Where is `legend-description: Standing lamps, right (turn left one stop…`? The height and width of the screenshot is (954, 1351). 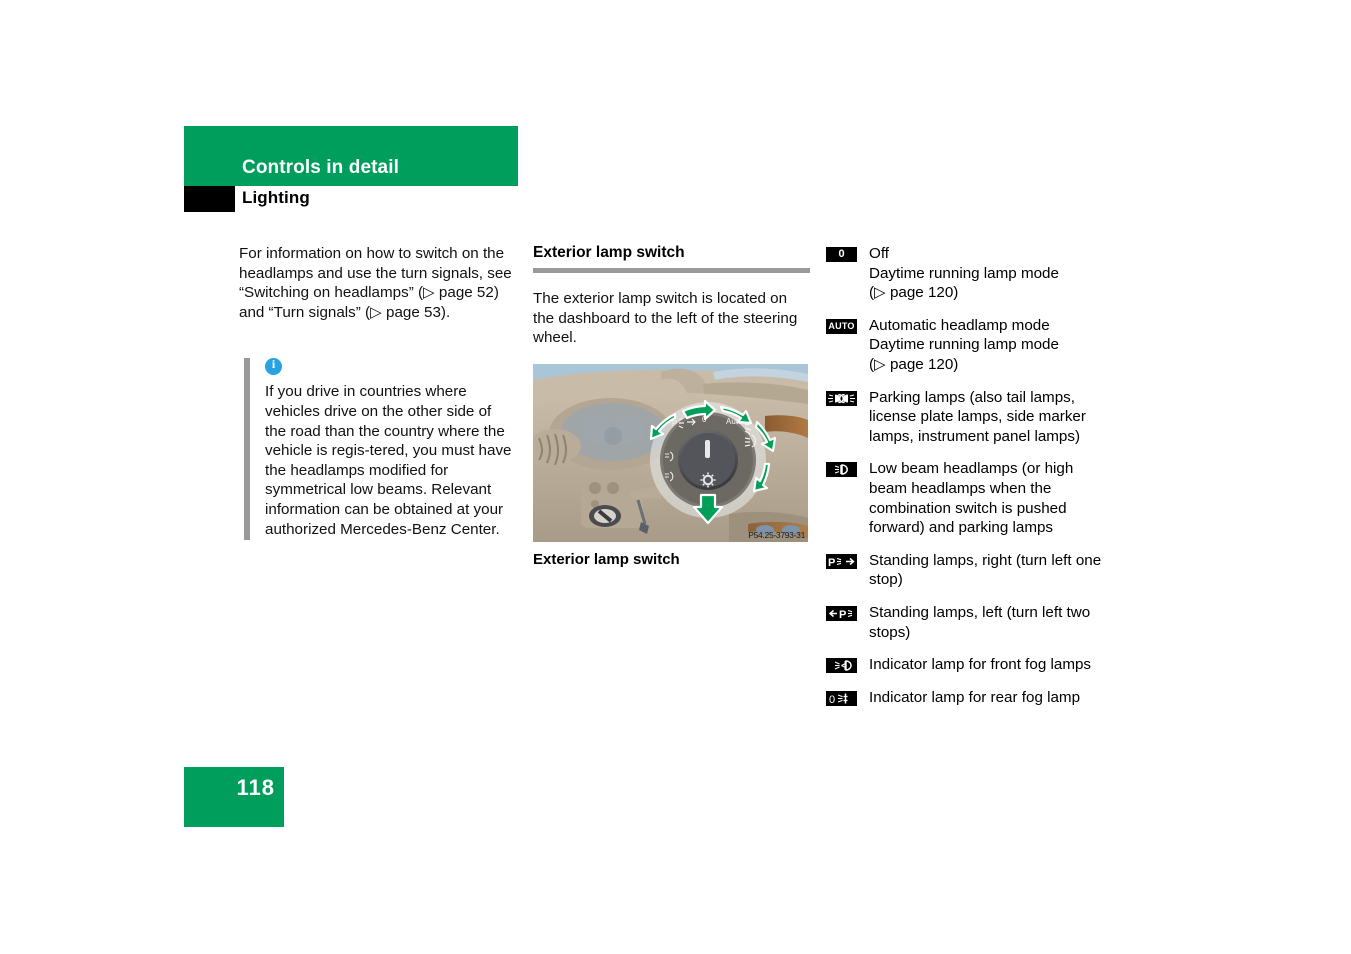 legend-description: Standing lamps, right (turn left one stop… is located at coordinates (985, 570).